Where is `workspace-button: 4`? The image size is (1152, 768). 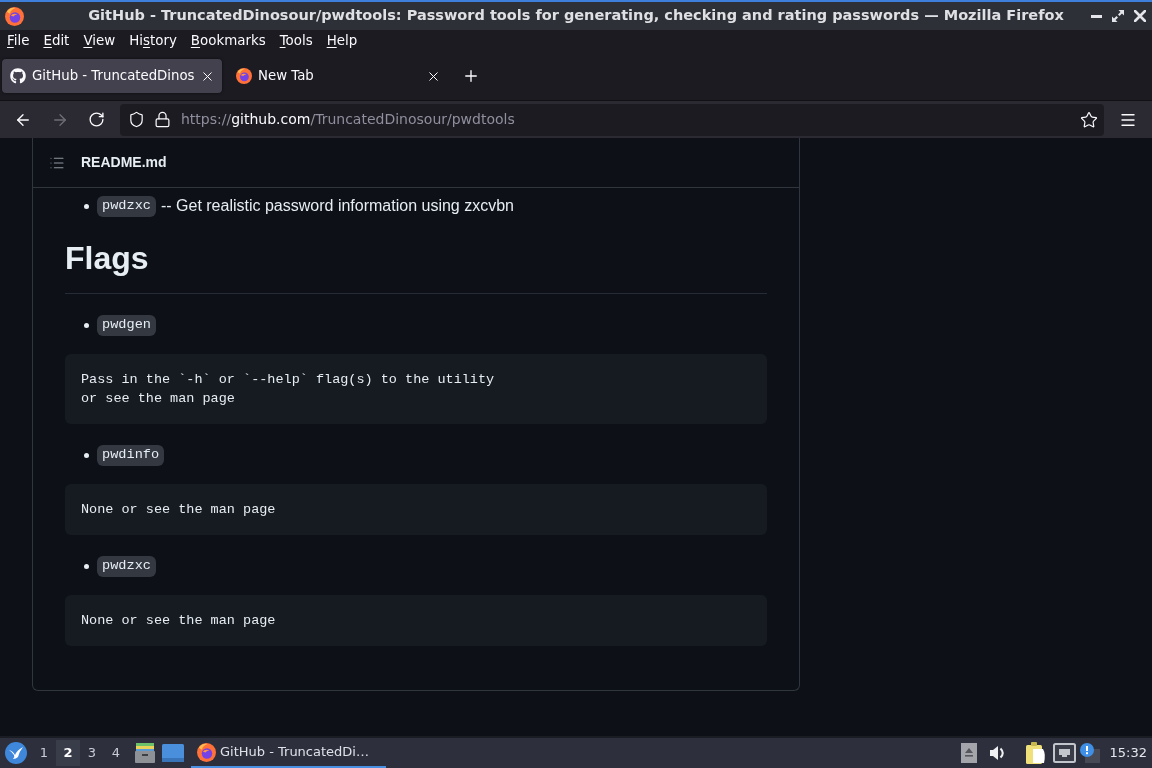 workspace-button: 4 is located at coordinates (116, 753).